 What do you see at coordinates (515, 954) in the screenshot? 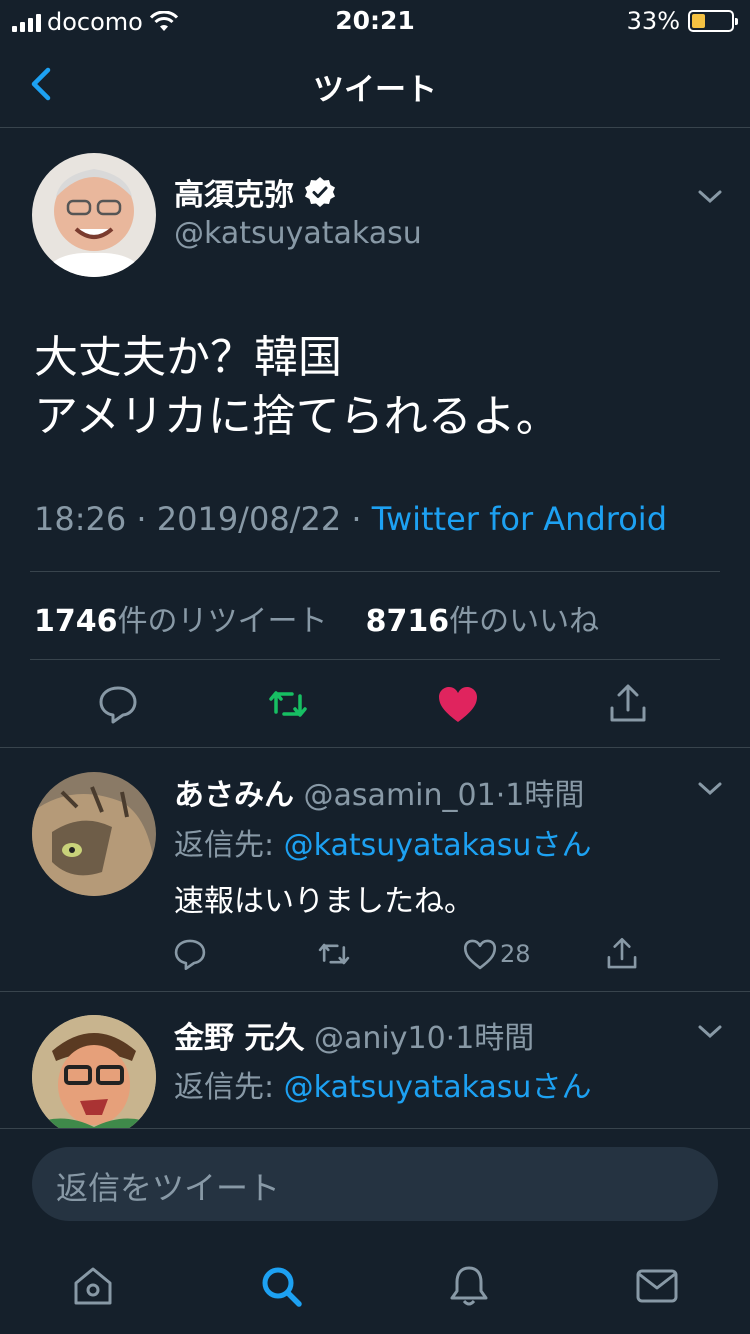
I see `reply-like-count: 28` at bounding box center [515, 954].